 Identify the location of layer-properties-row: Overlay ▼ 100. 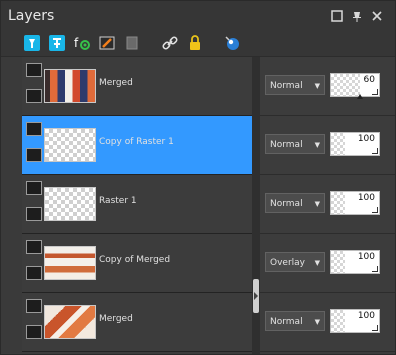
(327, 263).